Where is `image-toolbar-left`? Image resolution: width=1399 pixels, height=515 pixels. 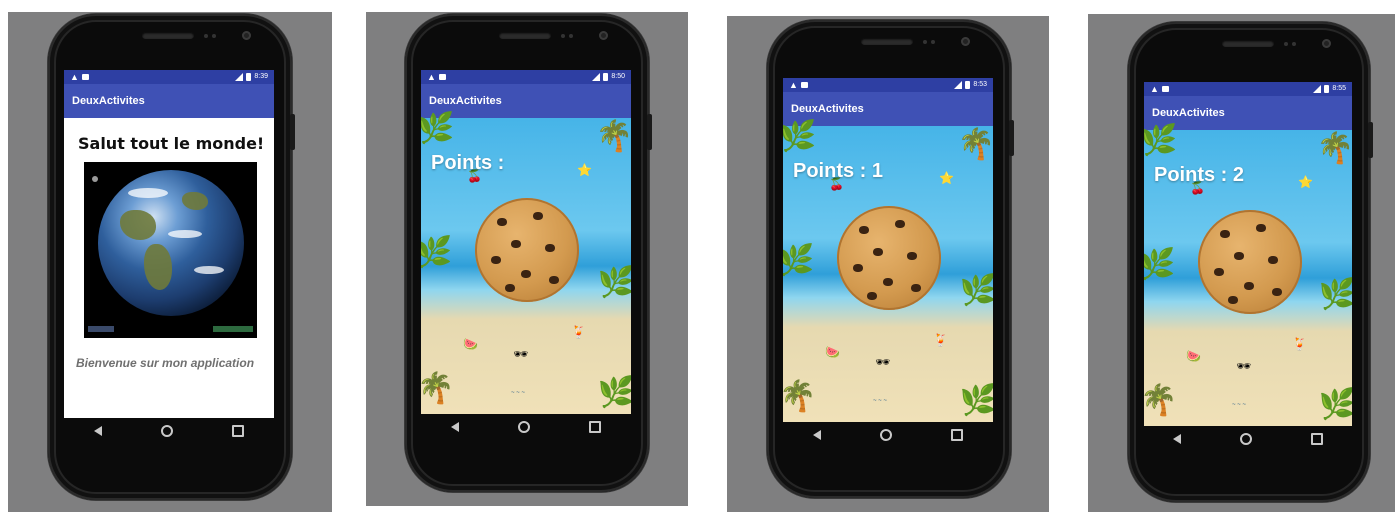 image-toolbar-left is located at coordinates (101, 329).